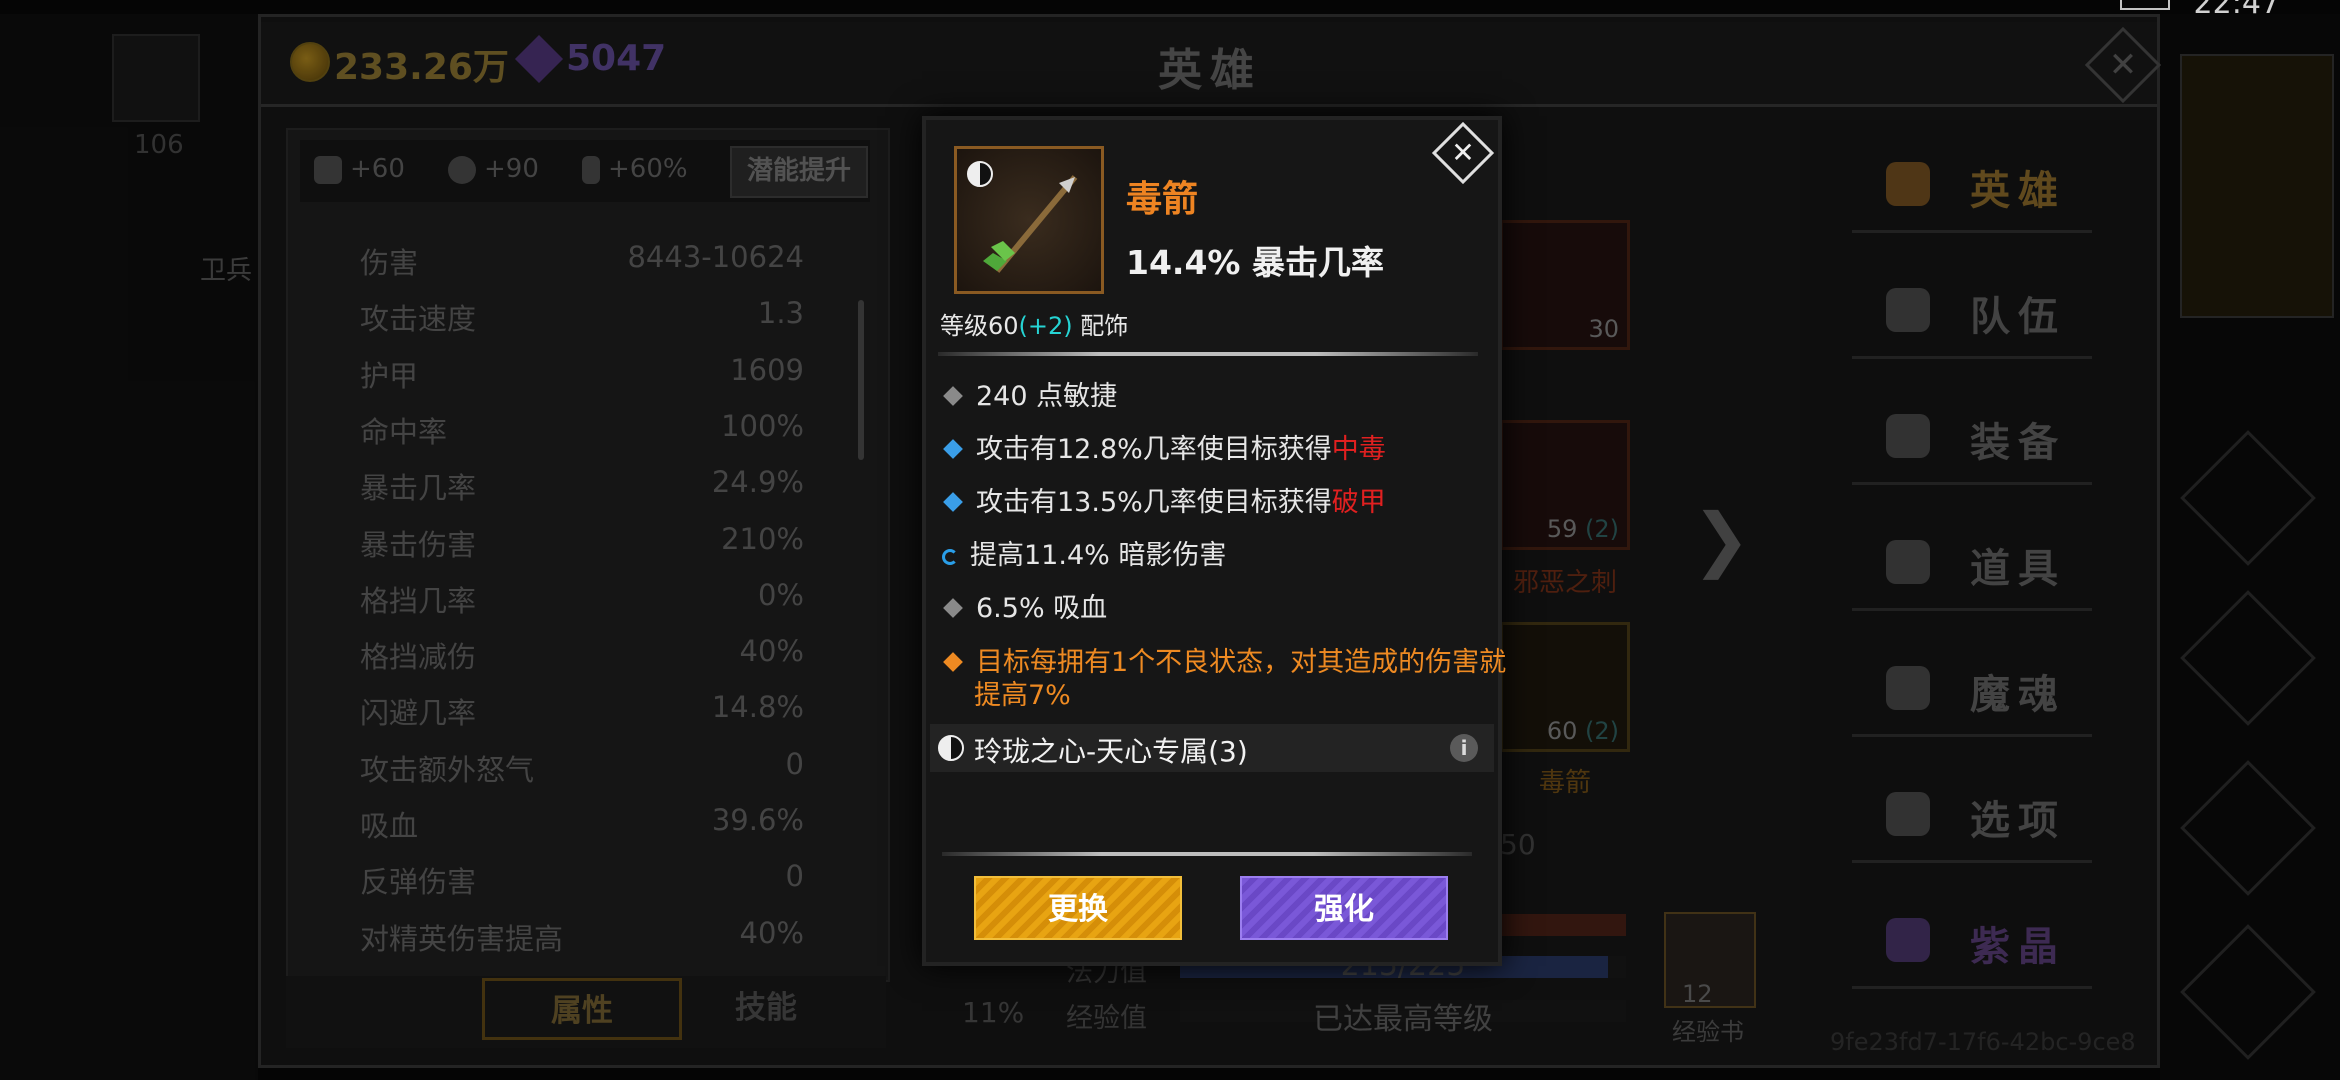 The width and height of the screenshot is (2340, 1080). I want to click on set-item-icon, so click(951, 748).